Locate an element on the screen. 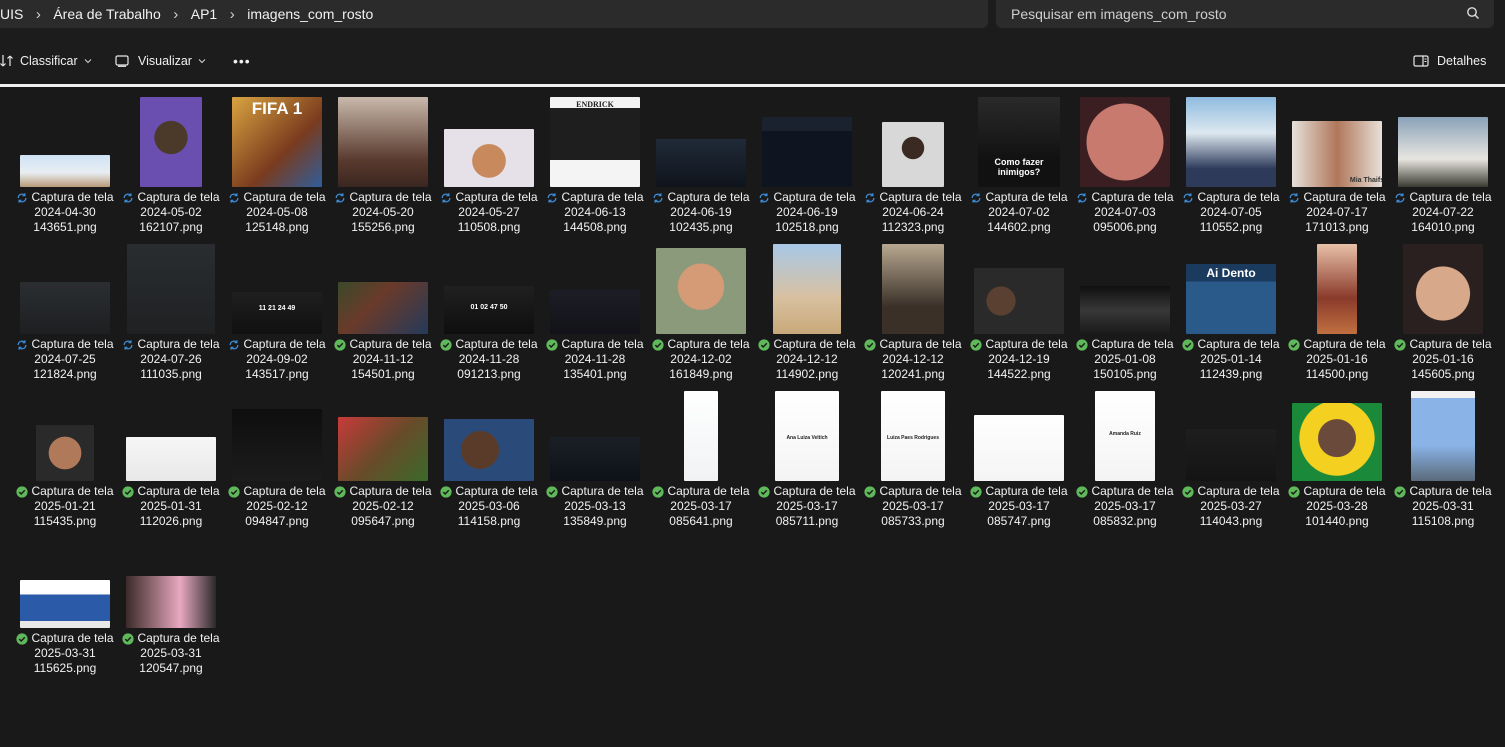 Image resolution: width=1505 pixels, height=747 pixels. file-name: Captura de tela 2024-12-12 114902.png is located at coordinates (807, 359).